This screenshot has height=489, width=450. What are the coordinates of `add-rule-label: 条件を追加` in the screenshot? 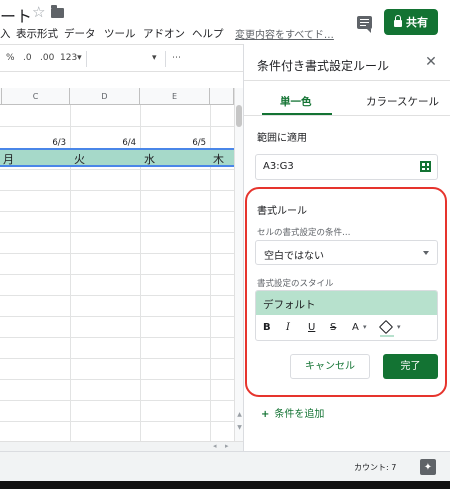 It's located at (299, 414).